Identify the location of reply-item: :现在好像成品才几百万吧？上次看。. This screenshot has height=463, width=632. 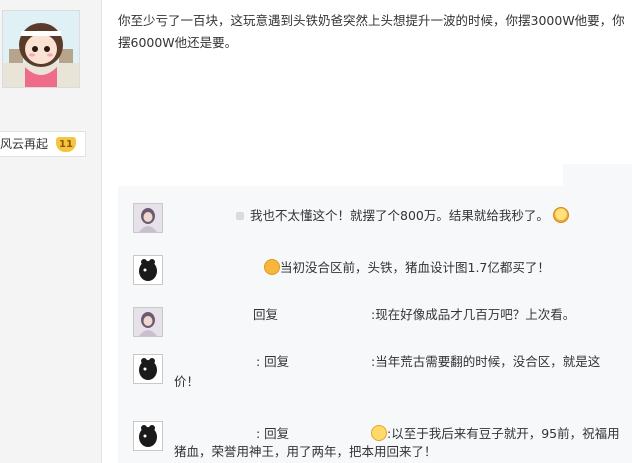
(473, 315).